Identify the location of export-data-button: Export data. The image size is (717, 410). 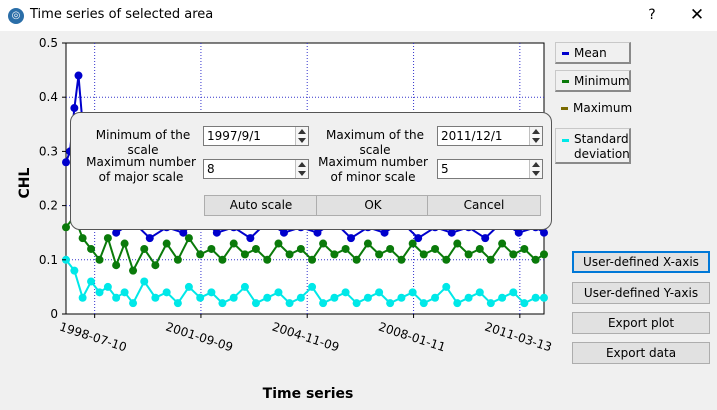
(641, 353).